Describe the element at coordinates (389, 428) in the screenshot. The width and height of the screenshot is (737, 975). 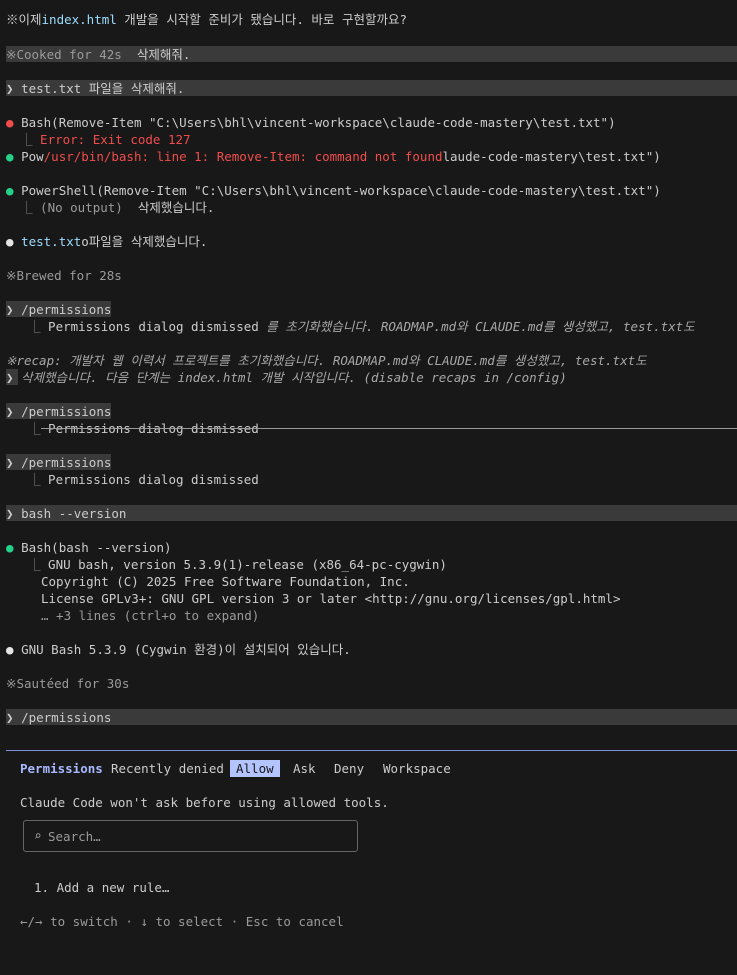
I see `strike-line` at that location.